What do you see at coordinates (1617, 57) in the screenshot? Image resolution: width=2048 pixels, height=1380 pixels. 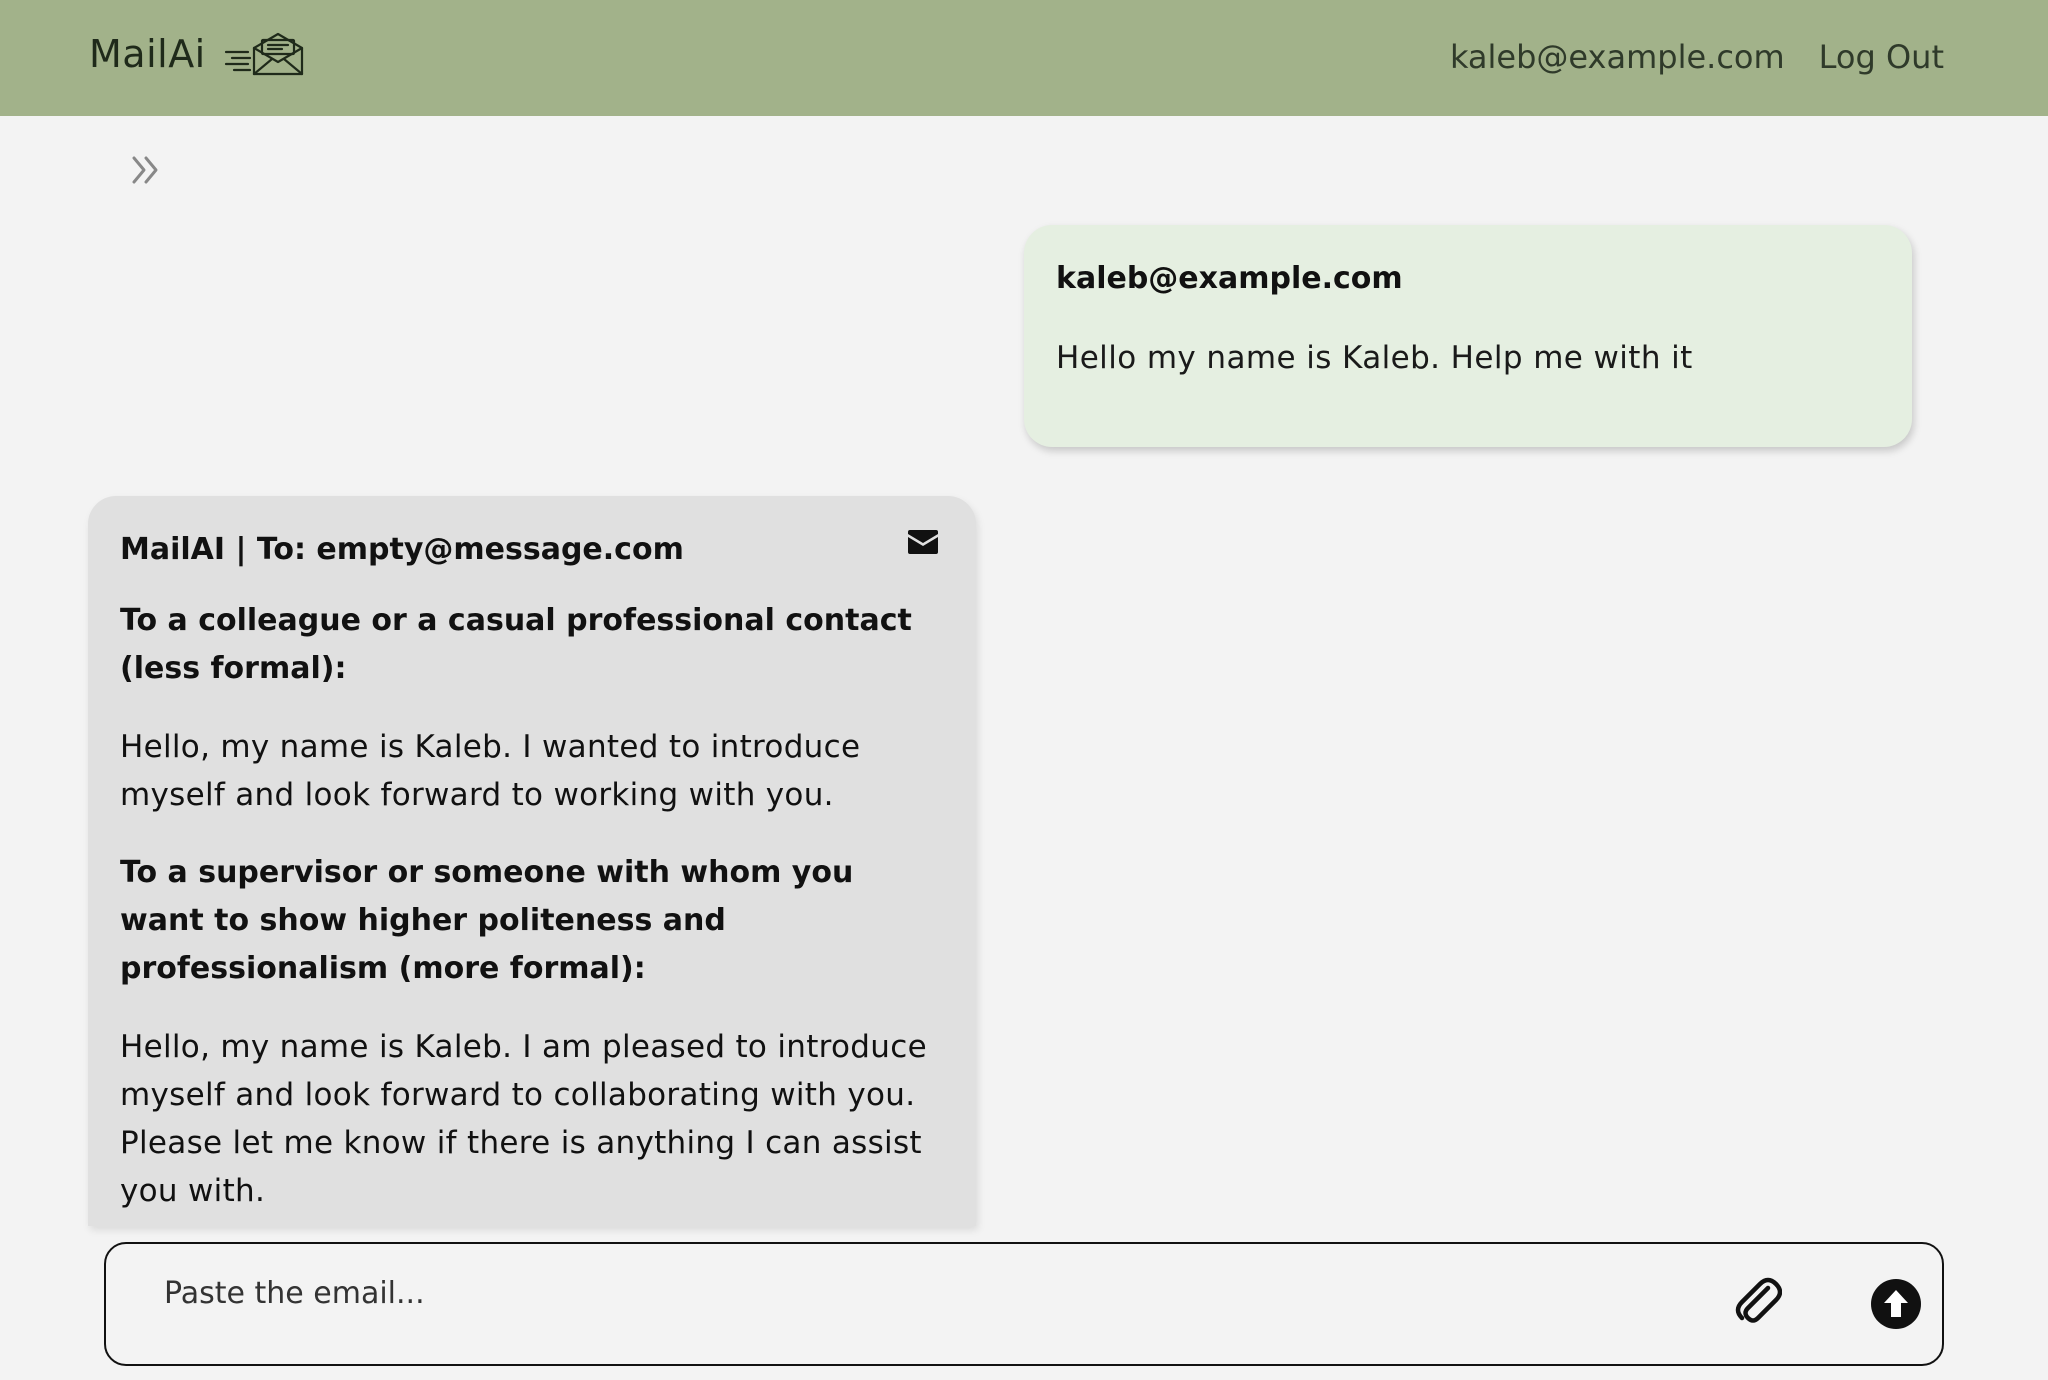 I see `user-email-link: kaleb@example.com` at bounding box center [1617, 57].